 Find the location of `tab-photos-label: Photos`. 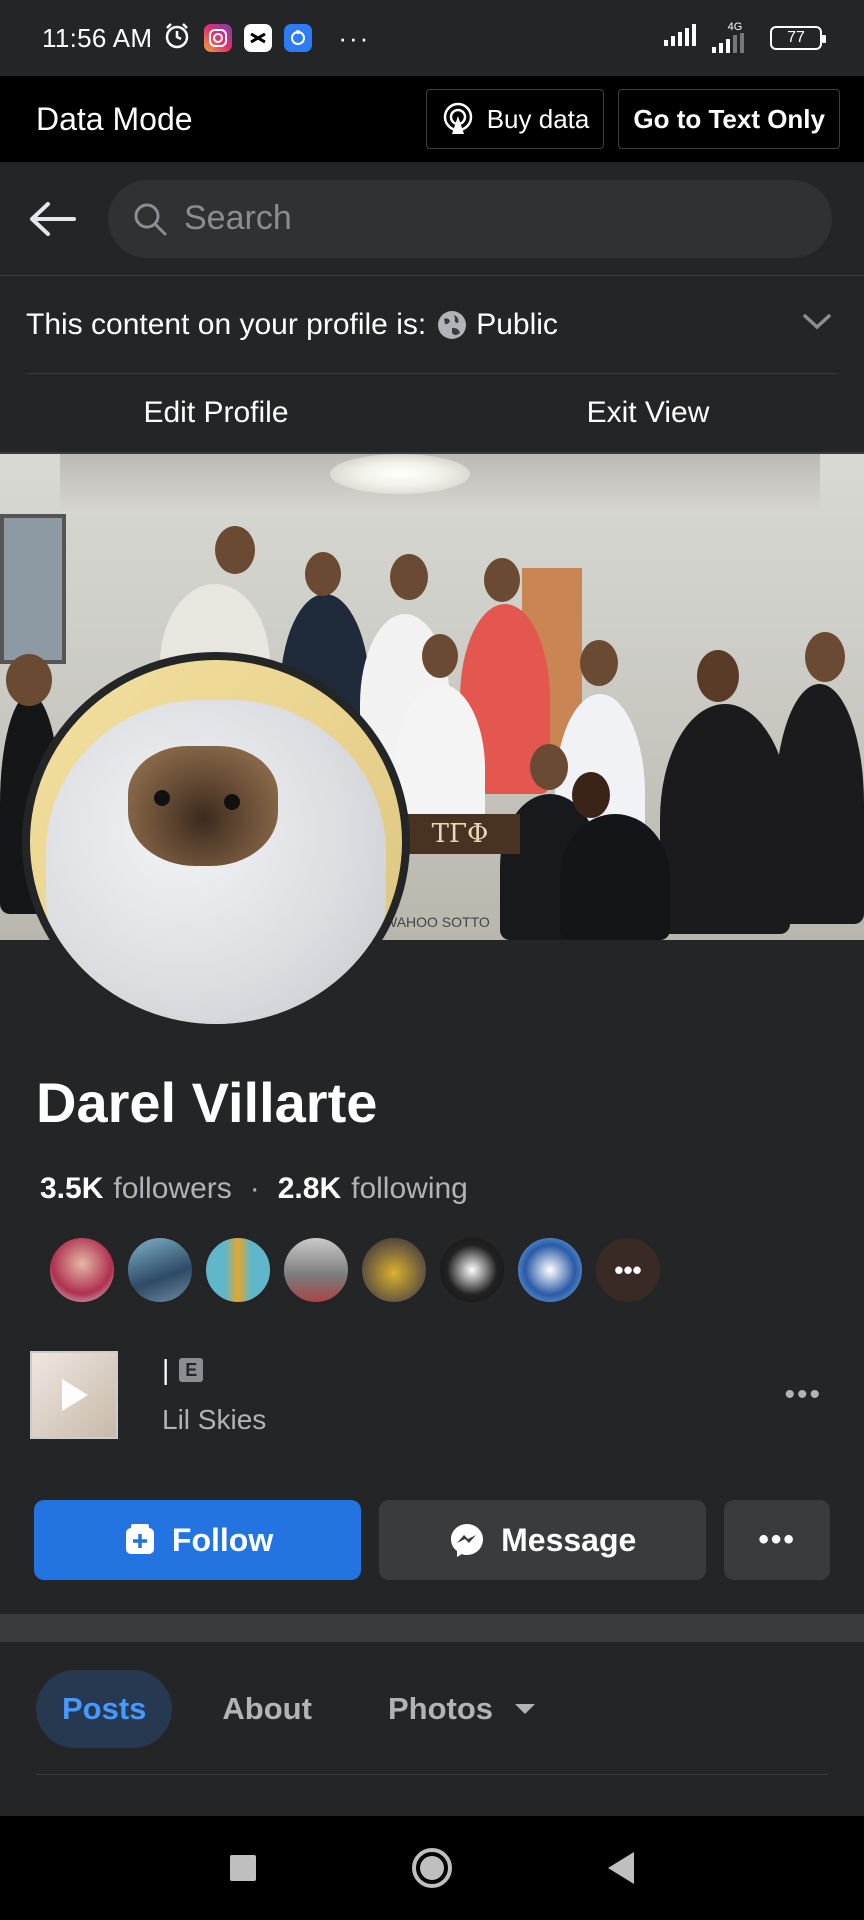

tab-photos-label: Photos is located at coordinates (440, 1708).